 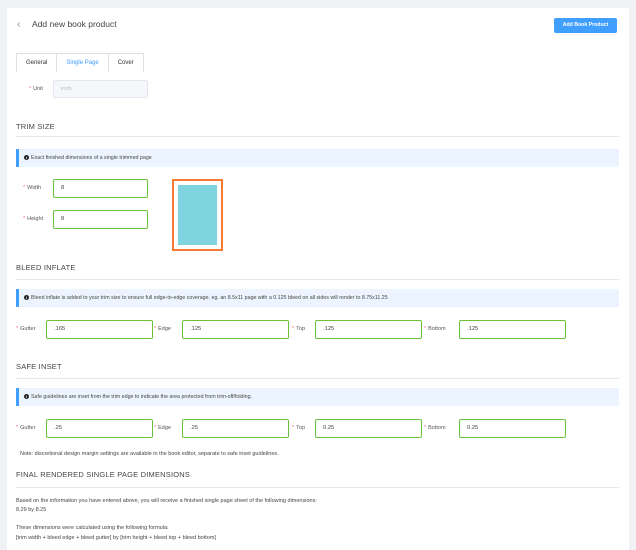 I want to click on bleed-bottom-input: .125, so click(x=512, y=329).